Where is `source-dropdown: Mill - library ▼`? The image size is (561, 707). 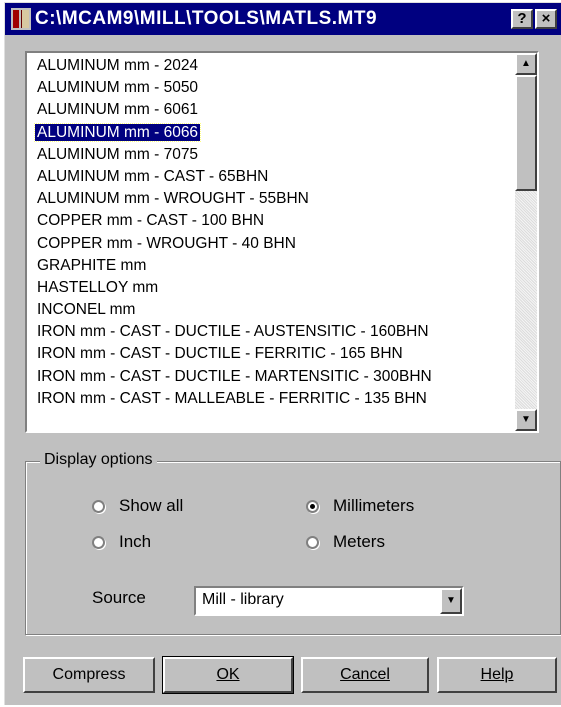
source-dropdown: Mill - library ▼ is located at coordinates (329, 601).